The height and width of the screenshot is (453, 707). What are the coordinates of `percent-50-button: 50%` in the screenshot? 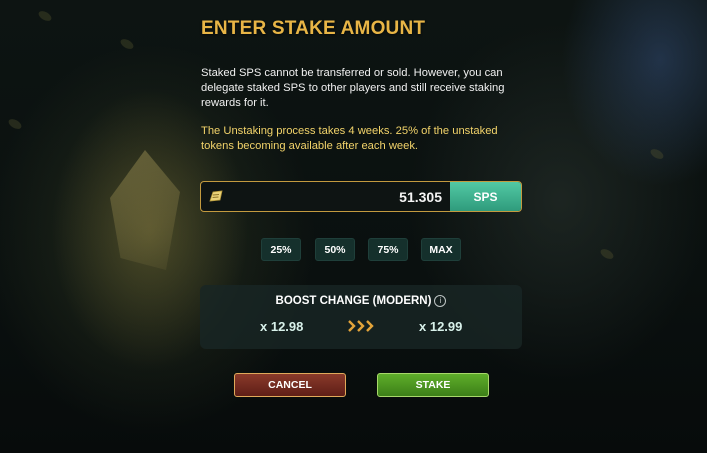 It's located at (335, 249).